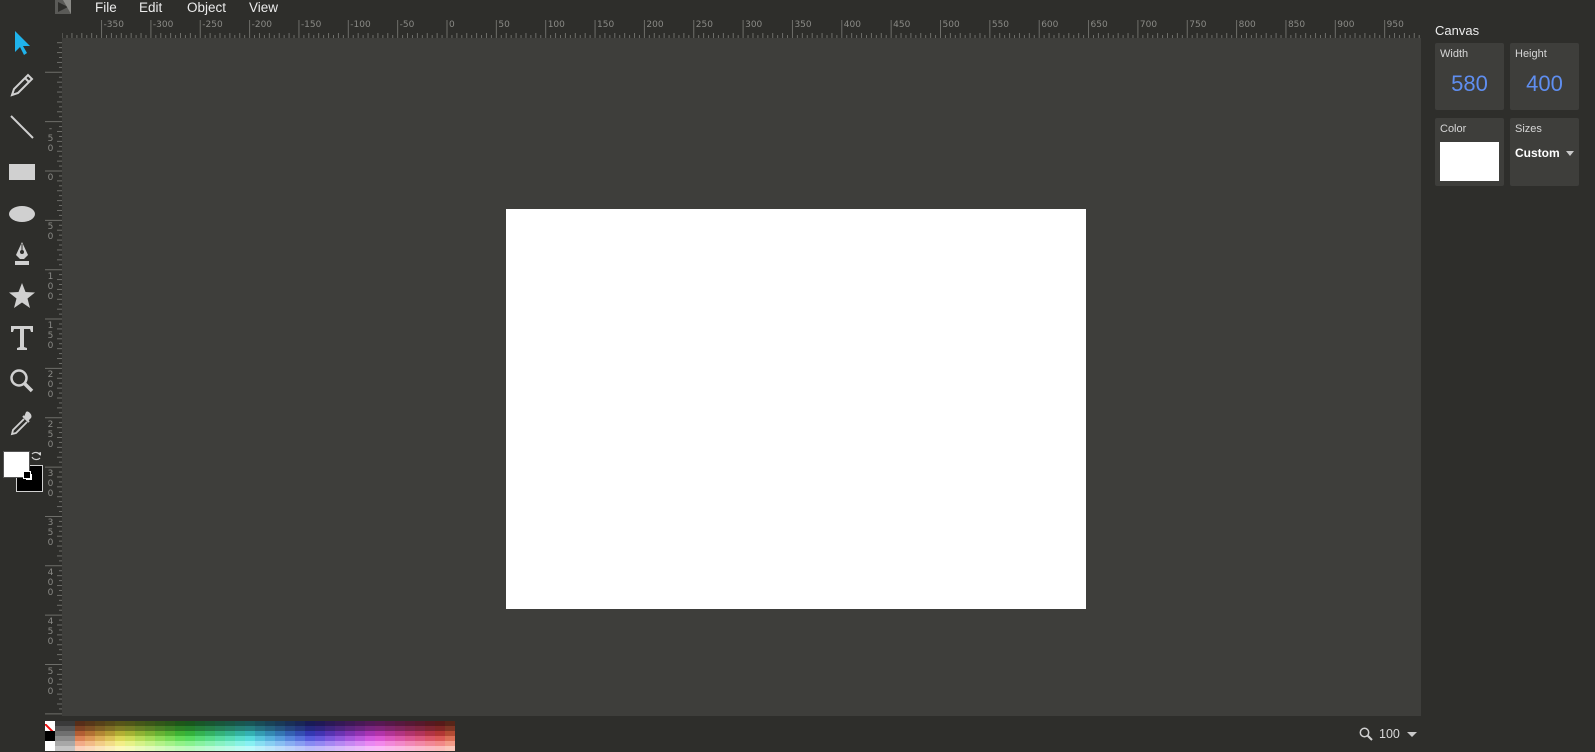  What do you see at coordinates (655, 25) in the screenshot?
I see `ruler-label: 200` at bounding box center [655, 25].